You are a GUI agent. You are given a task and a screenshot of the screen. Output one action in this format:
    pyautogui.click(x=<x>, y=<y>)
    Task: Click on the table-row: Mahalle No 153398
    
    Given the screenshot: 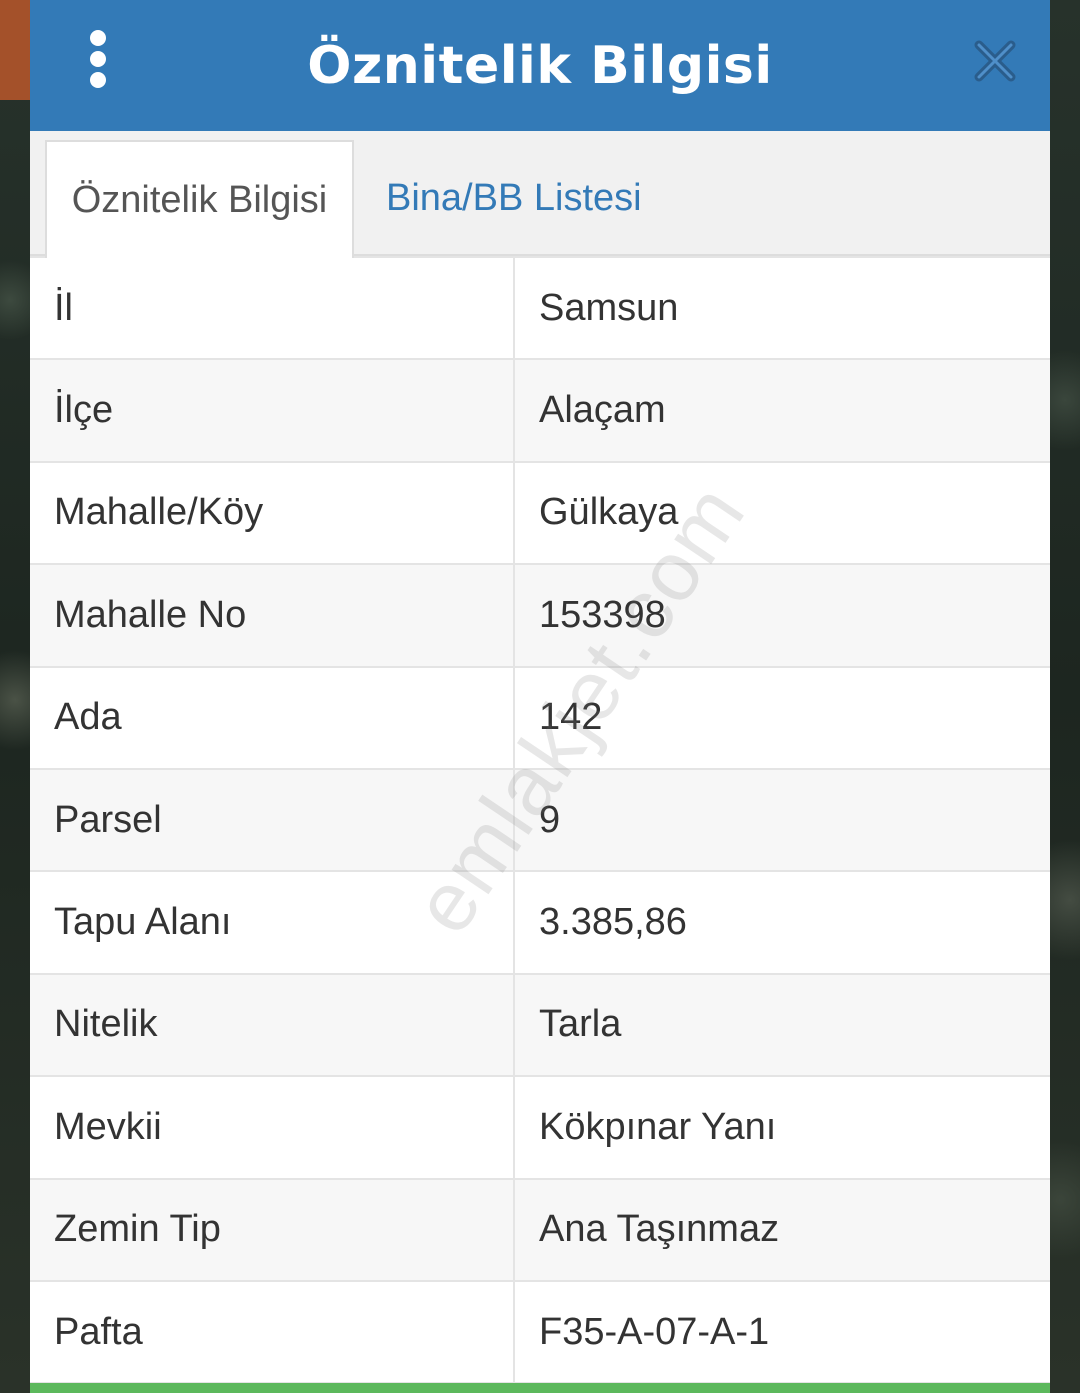 What is the action you would take?
    pyautogui.click(x=540, y=615)
    